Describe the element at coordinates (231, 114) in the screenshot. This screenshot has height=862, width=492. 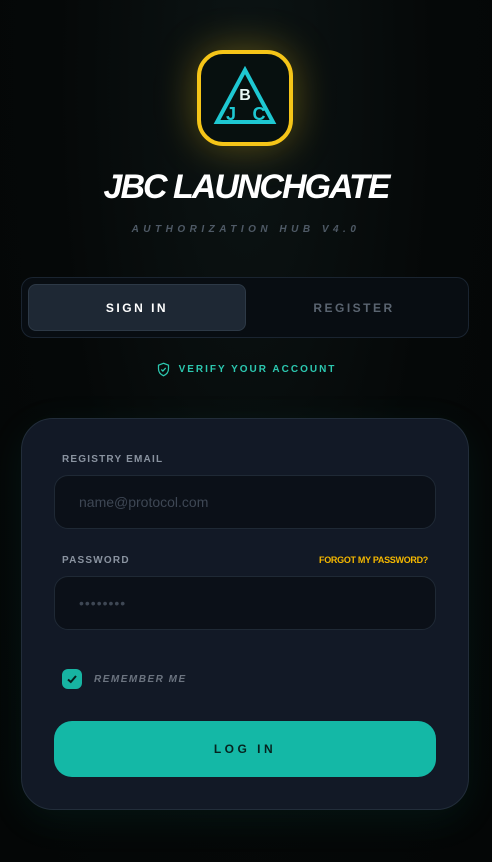
I see `svg-text: J` at that location.